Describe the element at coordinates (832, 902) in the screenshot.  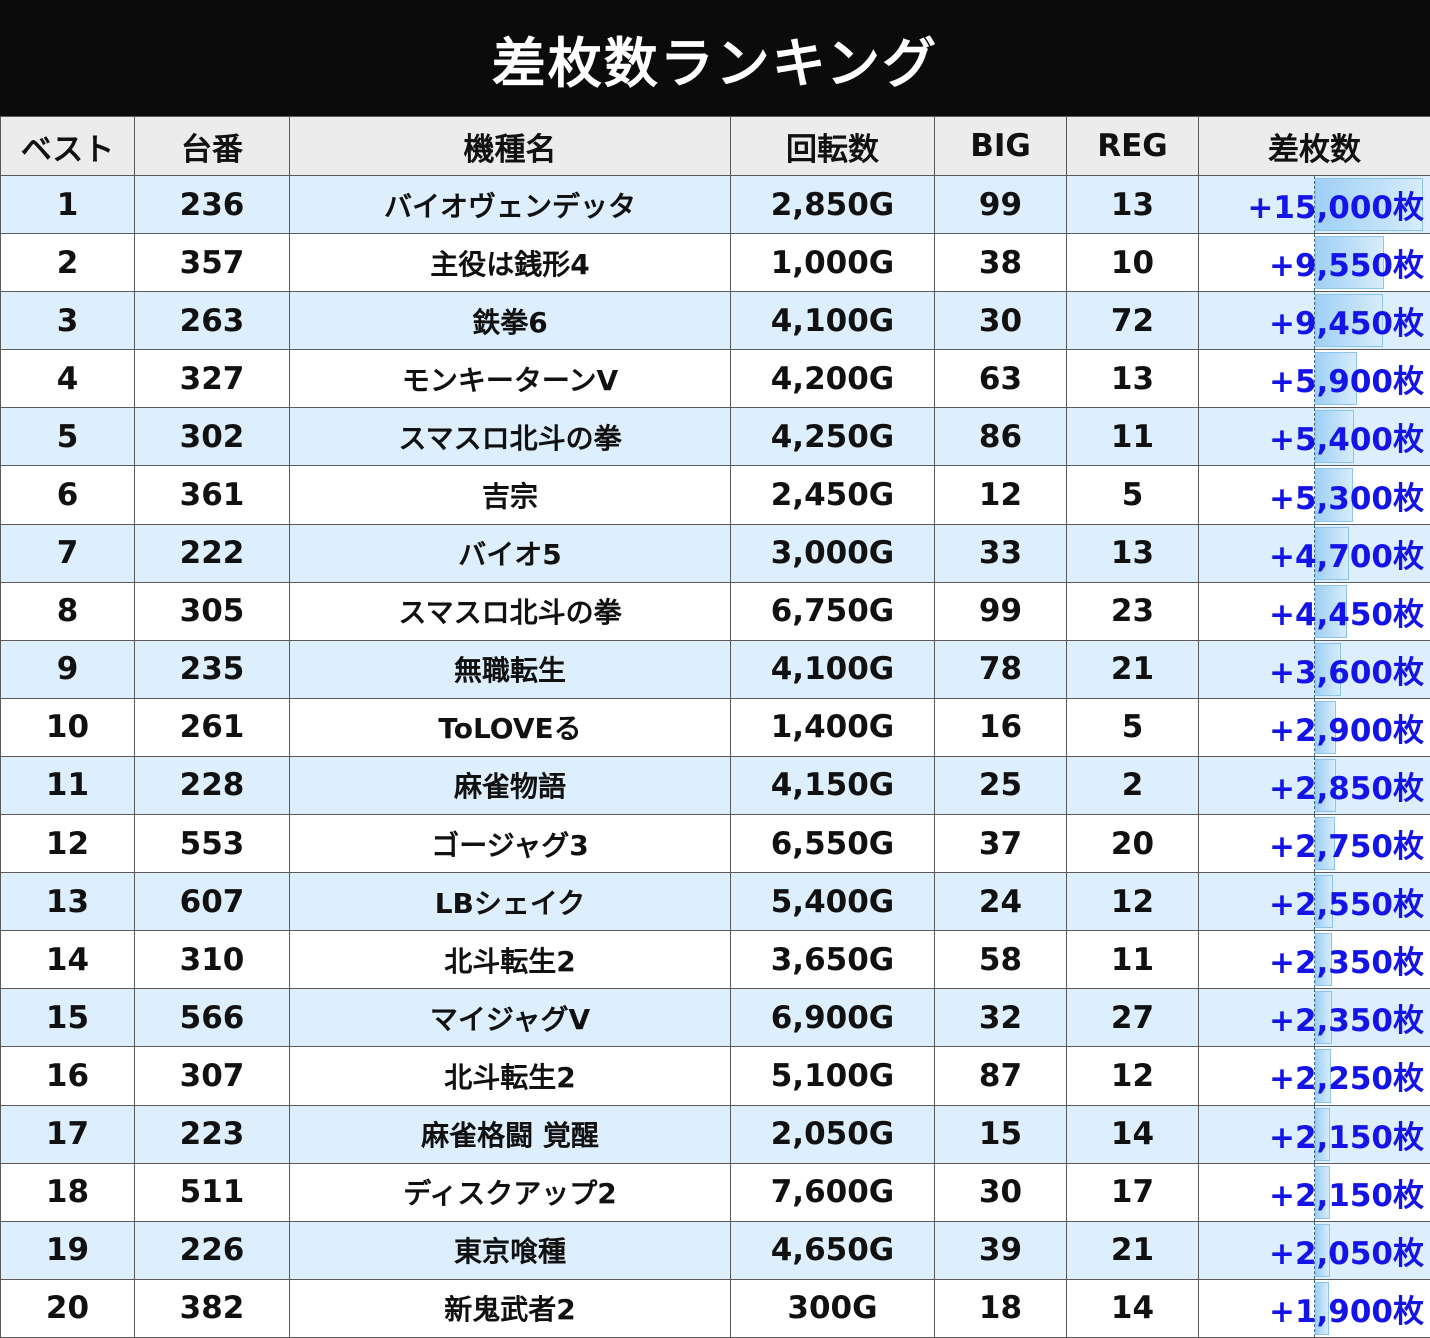
I see `spins-cell: 5,400G` at that location.